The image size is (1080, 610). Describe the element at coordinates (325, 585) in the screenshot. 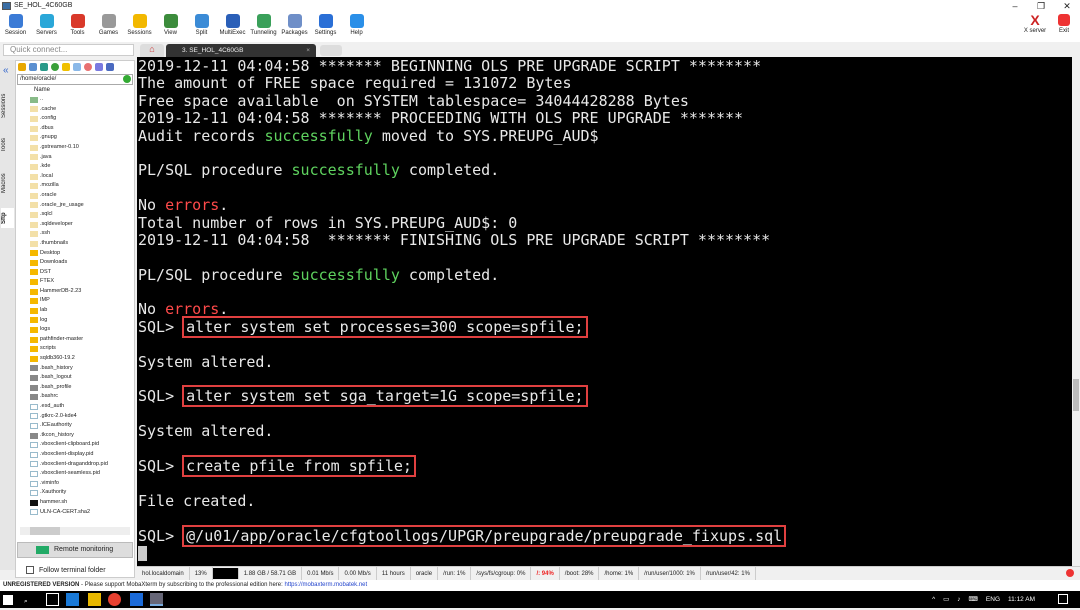

I see `banner-link: https://mobaxterm.mobatek.net` at that location.